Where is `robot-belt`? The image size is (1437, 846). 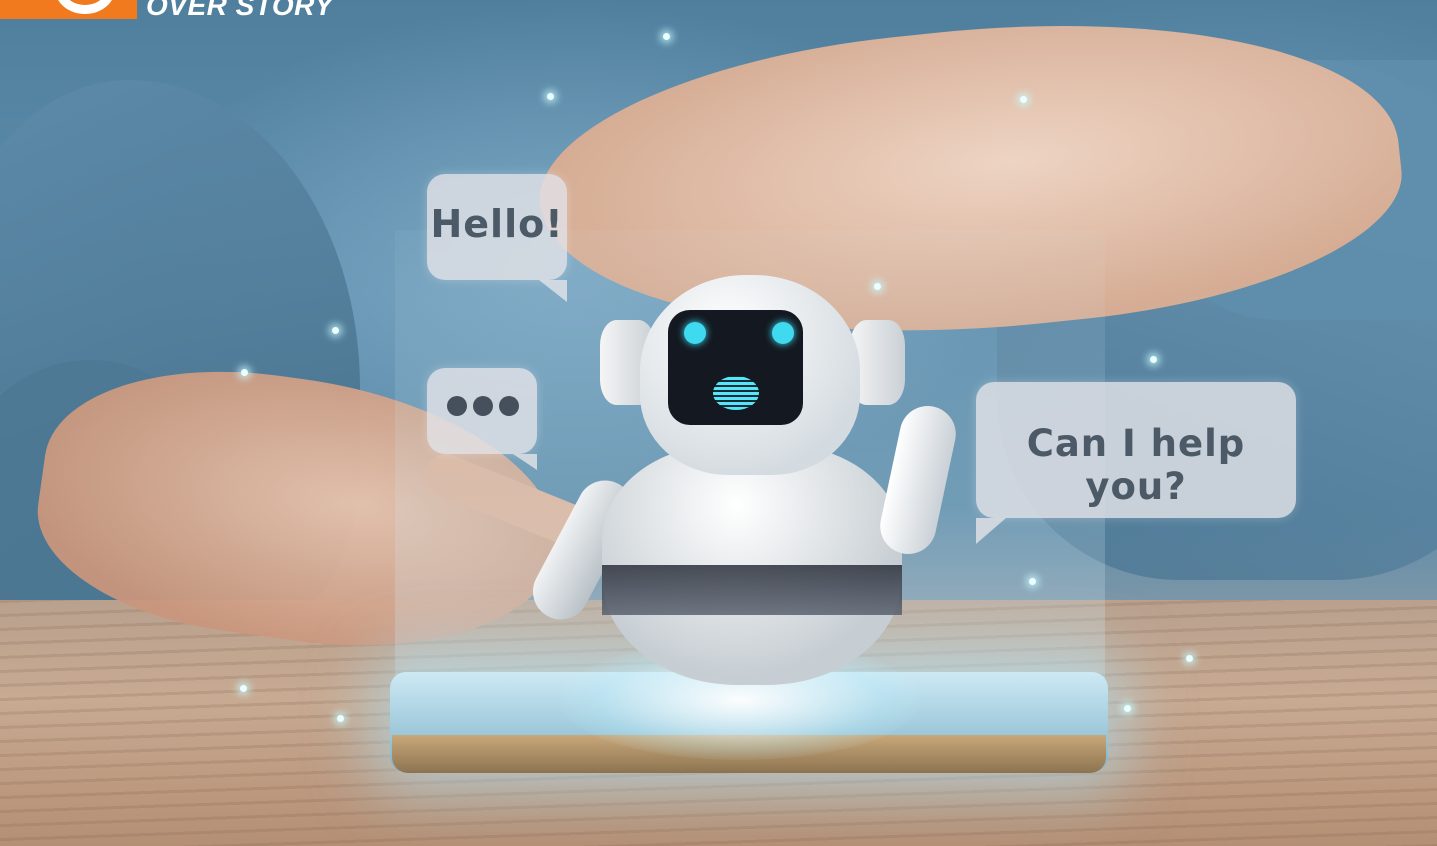
robot-belt is located at coordinates (752, 590).